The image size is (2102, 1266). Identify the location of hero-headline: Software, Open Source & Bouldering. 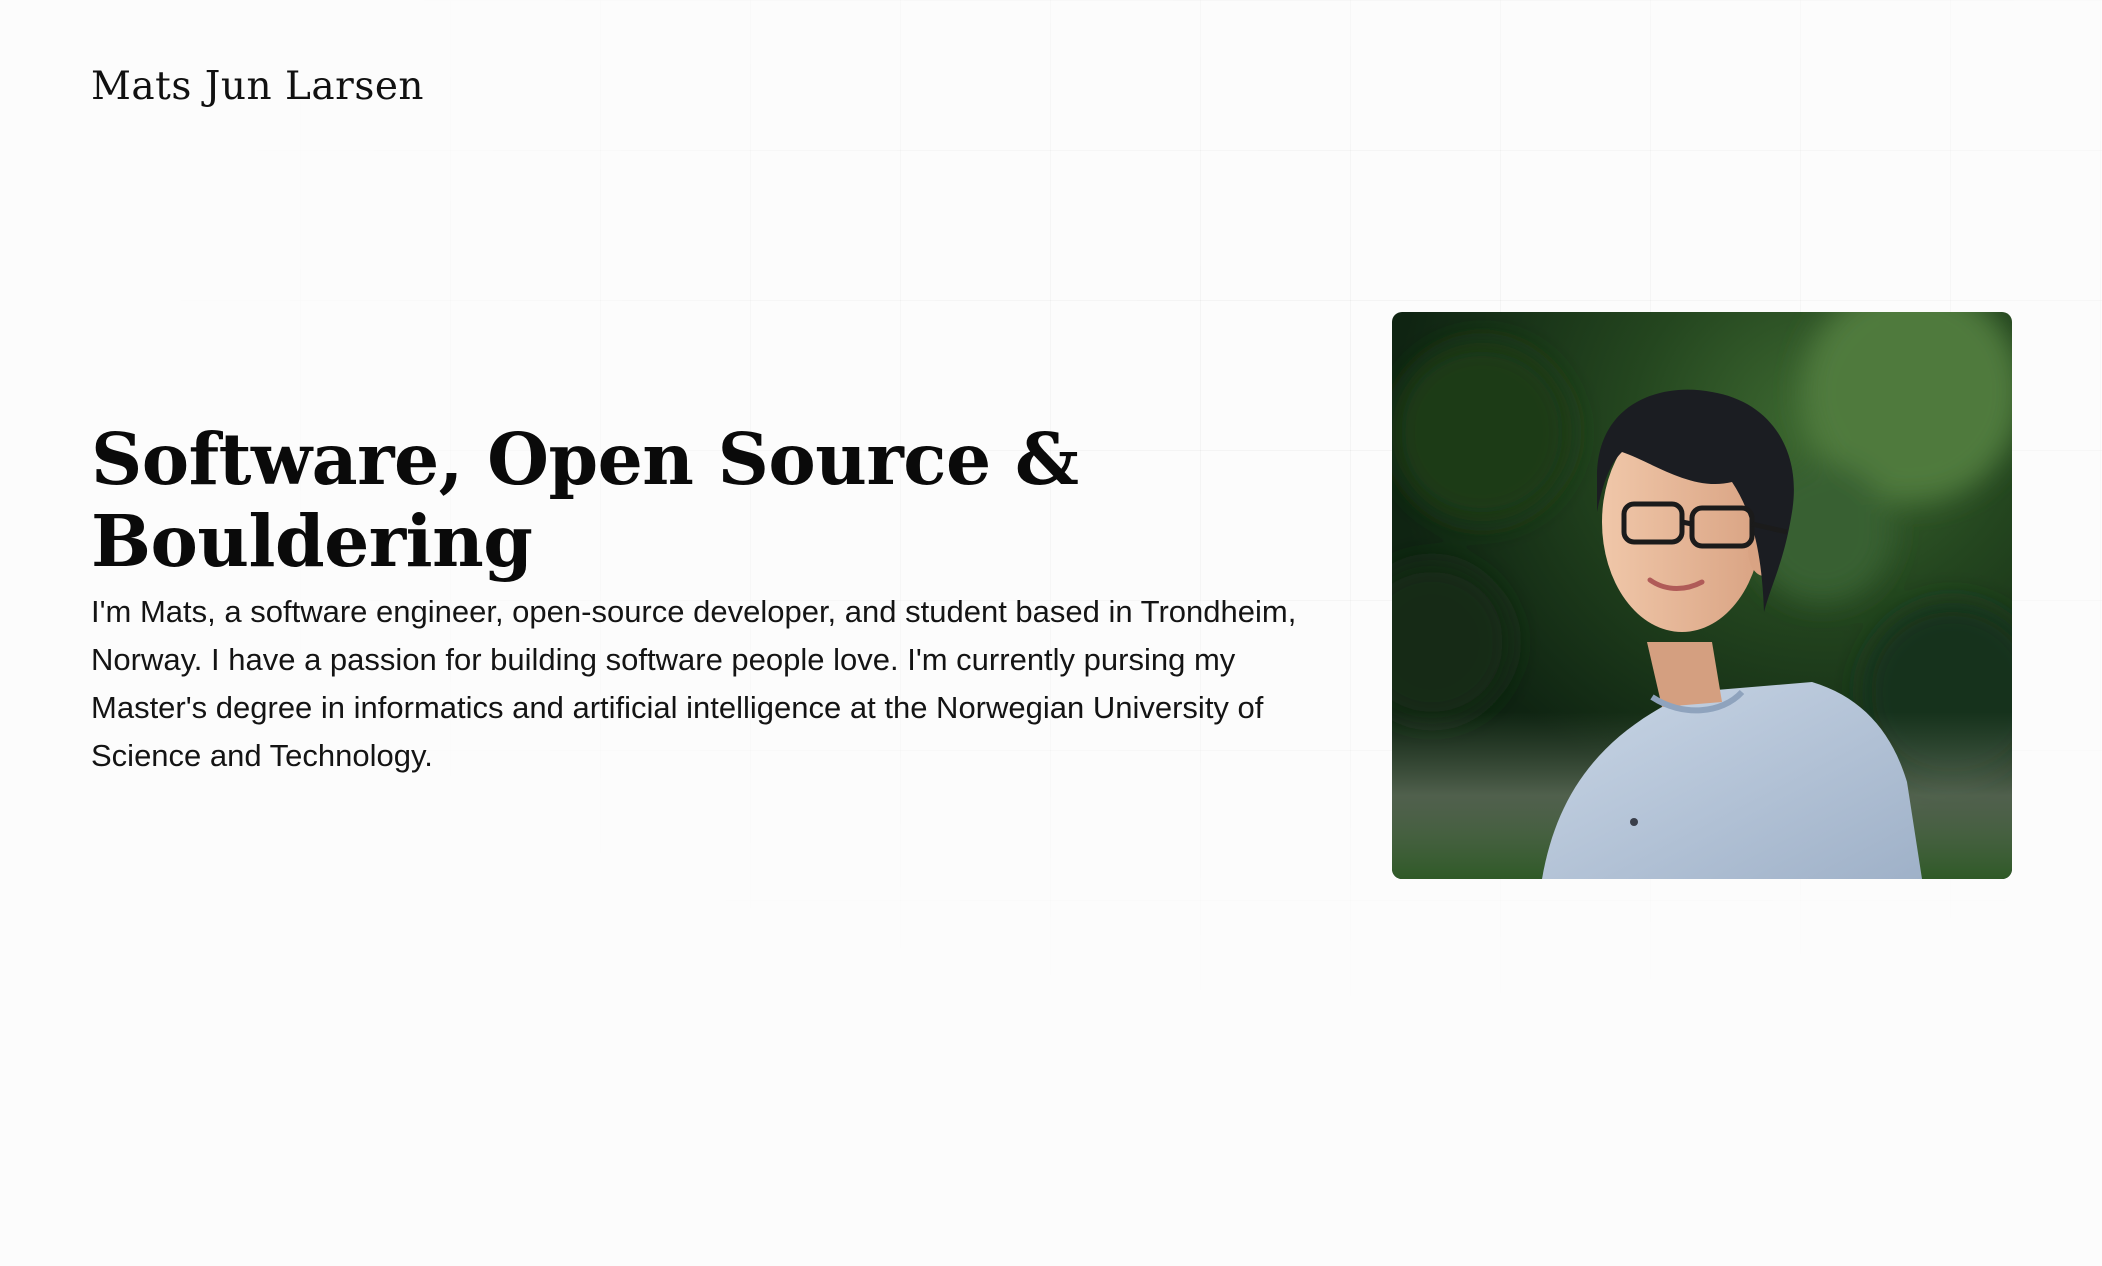
(585, 500).